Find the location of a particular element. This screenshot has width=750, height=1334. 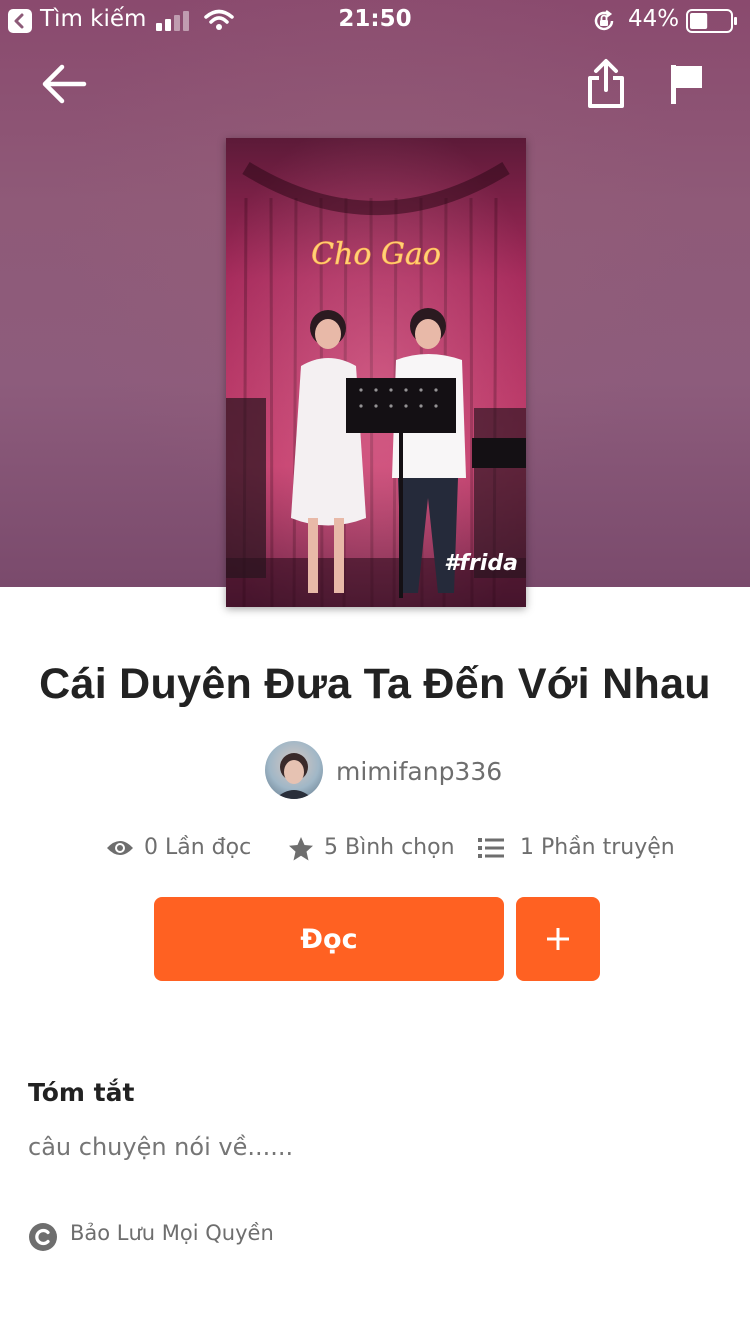

add-to-library-button is located at coordinates (558, 939).